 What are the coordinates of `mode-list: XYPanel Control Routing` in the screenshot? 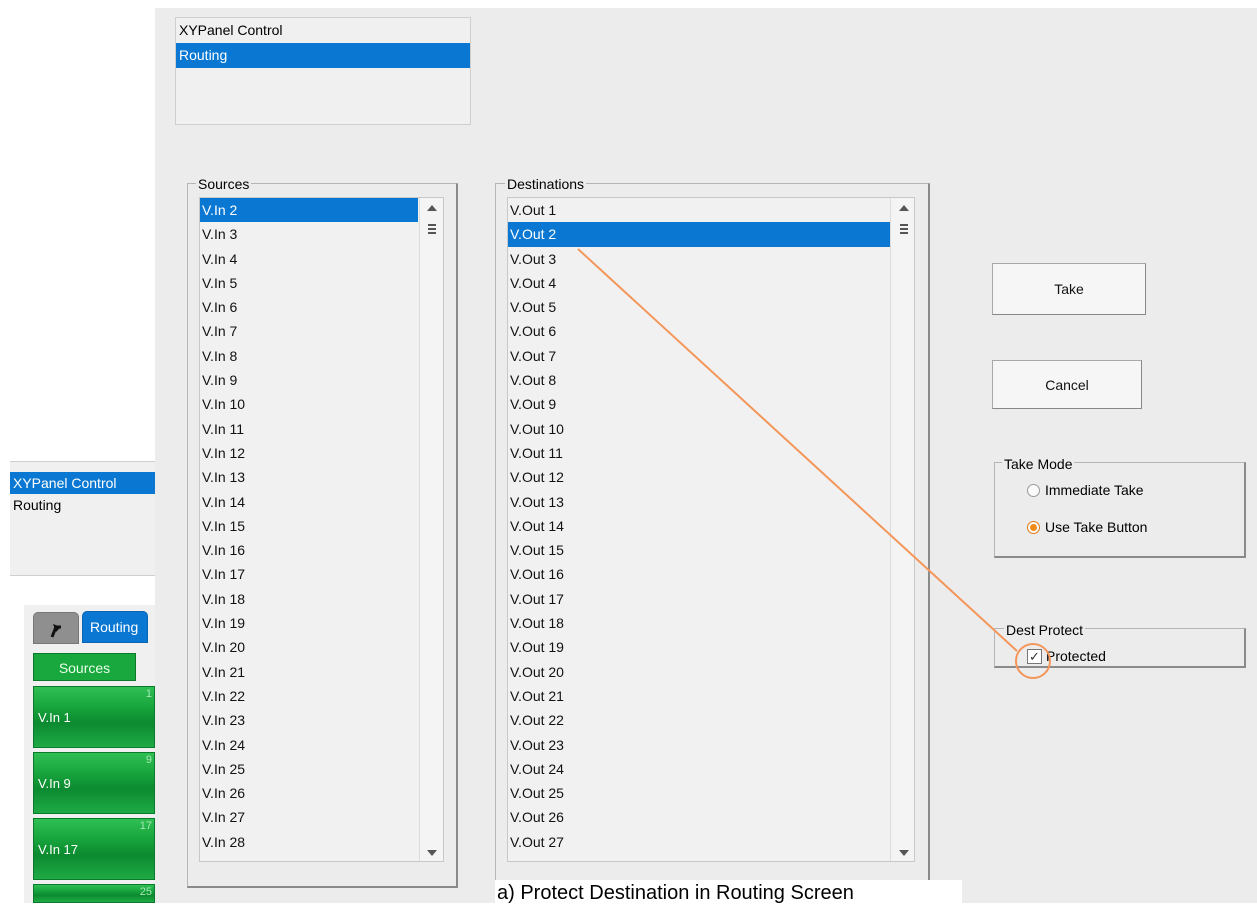 It's located at (323, 71).